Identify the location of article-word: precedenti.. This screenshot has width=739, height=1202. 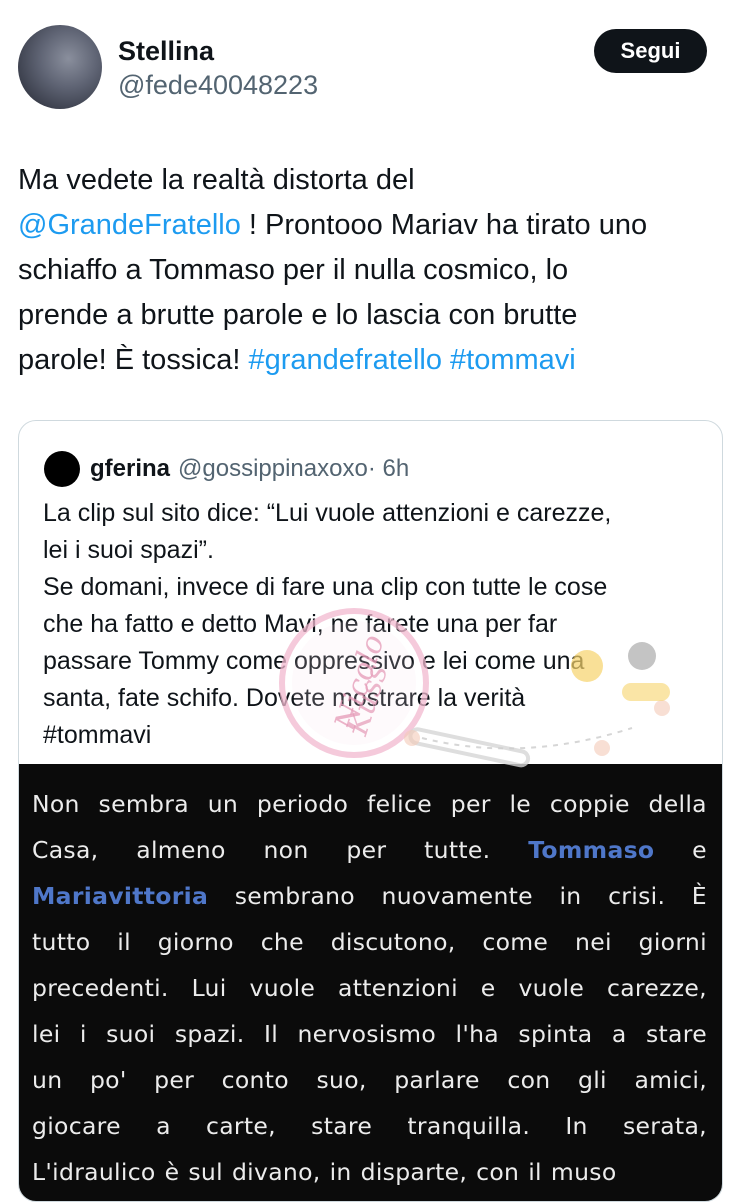
(100, 988).